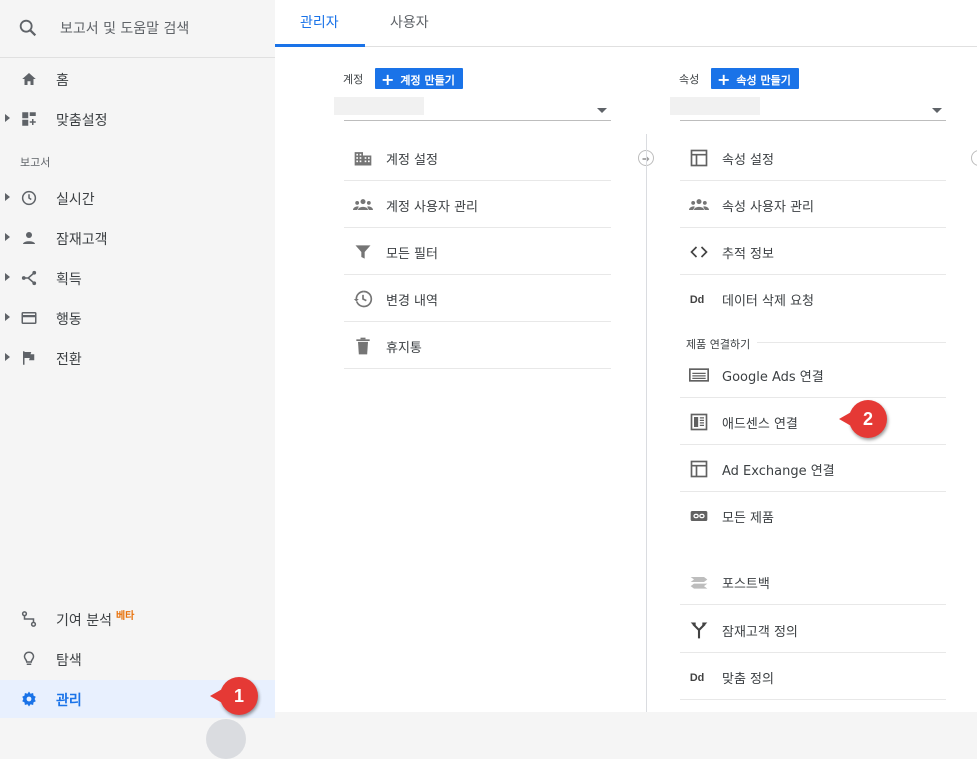 The width and height of the screenshot is (977, 759). I want to click on search-placeholder: 보고서 및 도움말 검색, so click(125, 29).